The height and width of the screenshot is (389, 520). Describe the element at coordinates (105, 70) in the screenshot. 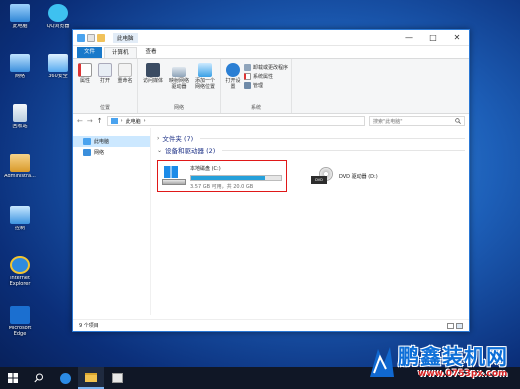

I see `open-icon` at that location.